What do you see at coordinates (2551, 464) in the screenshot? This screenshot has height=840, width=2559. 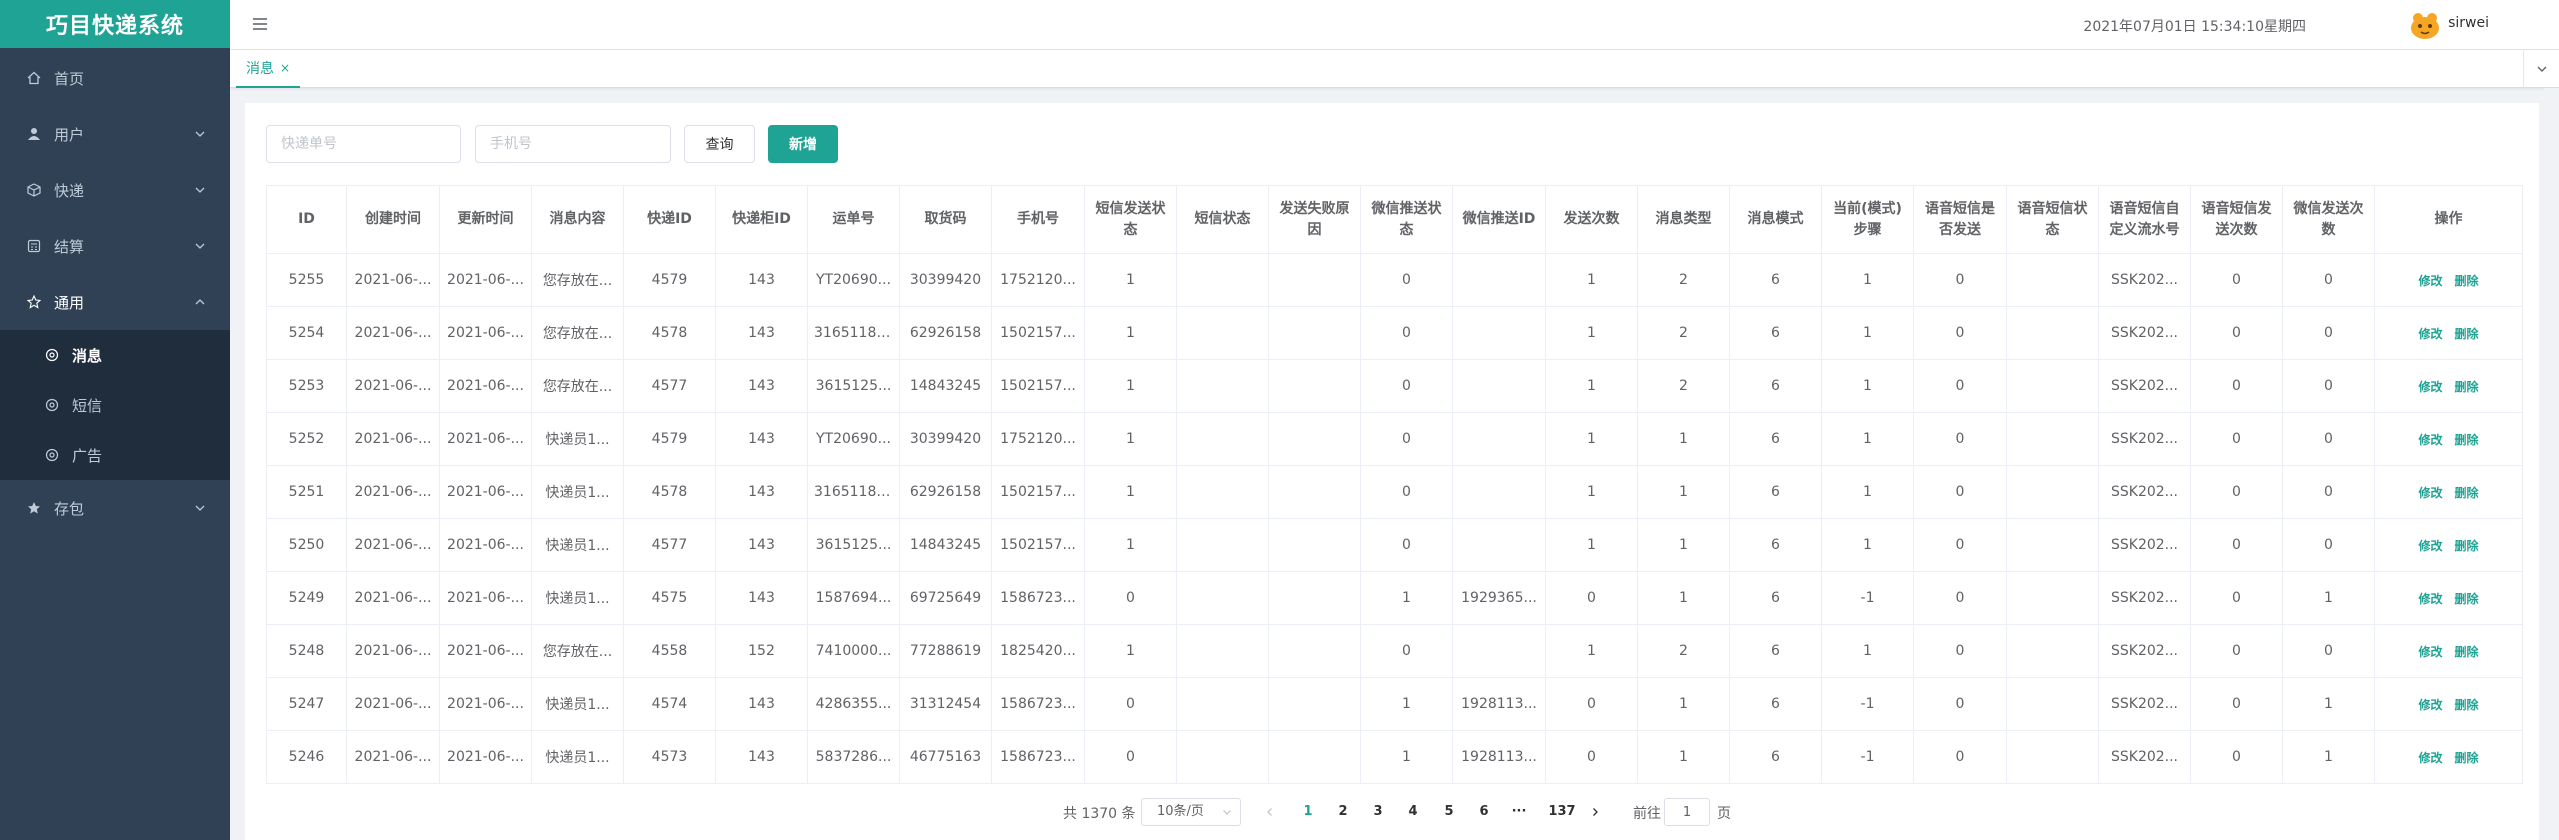 I see `page-scrollbar-track` at bounding box center [2551, 464].